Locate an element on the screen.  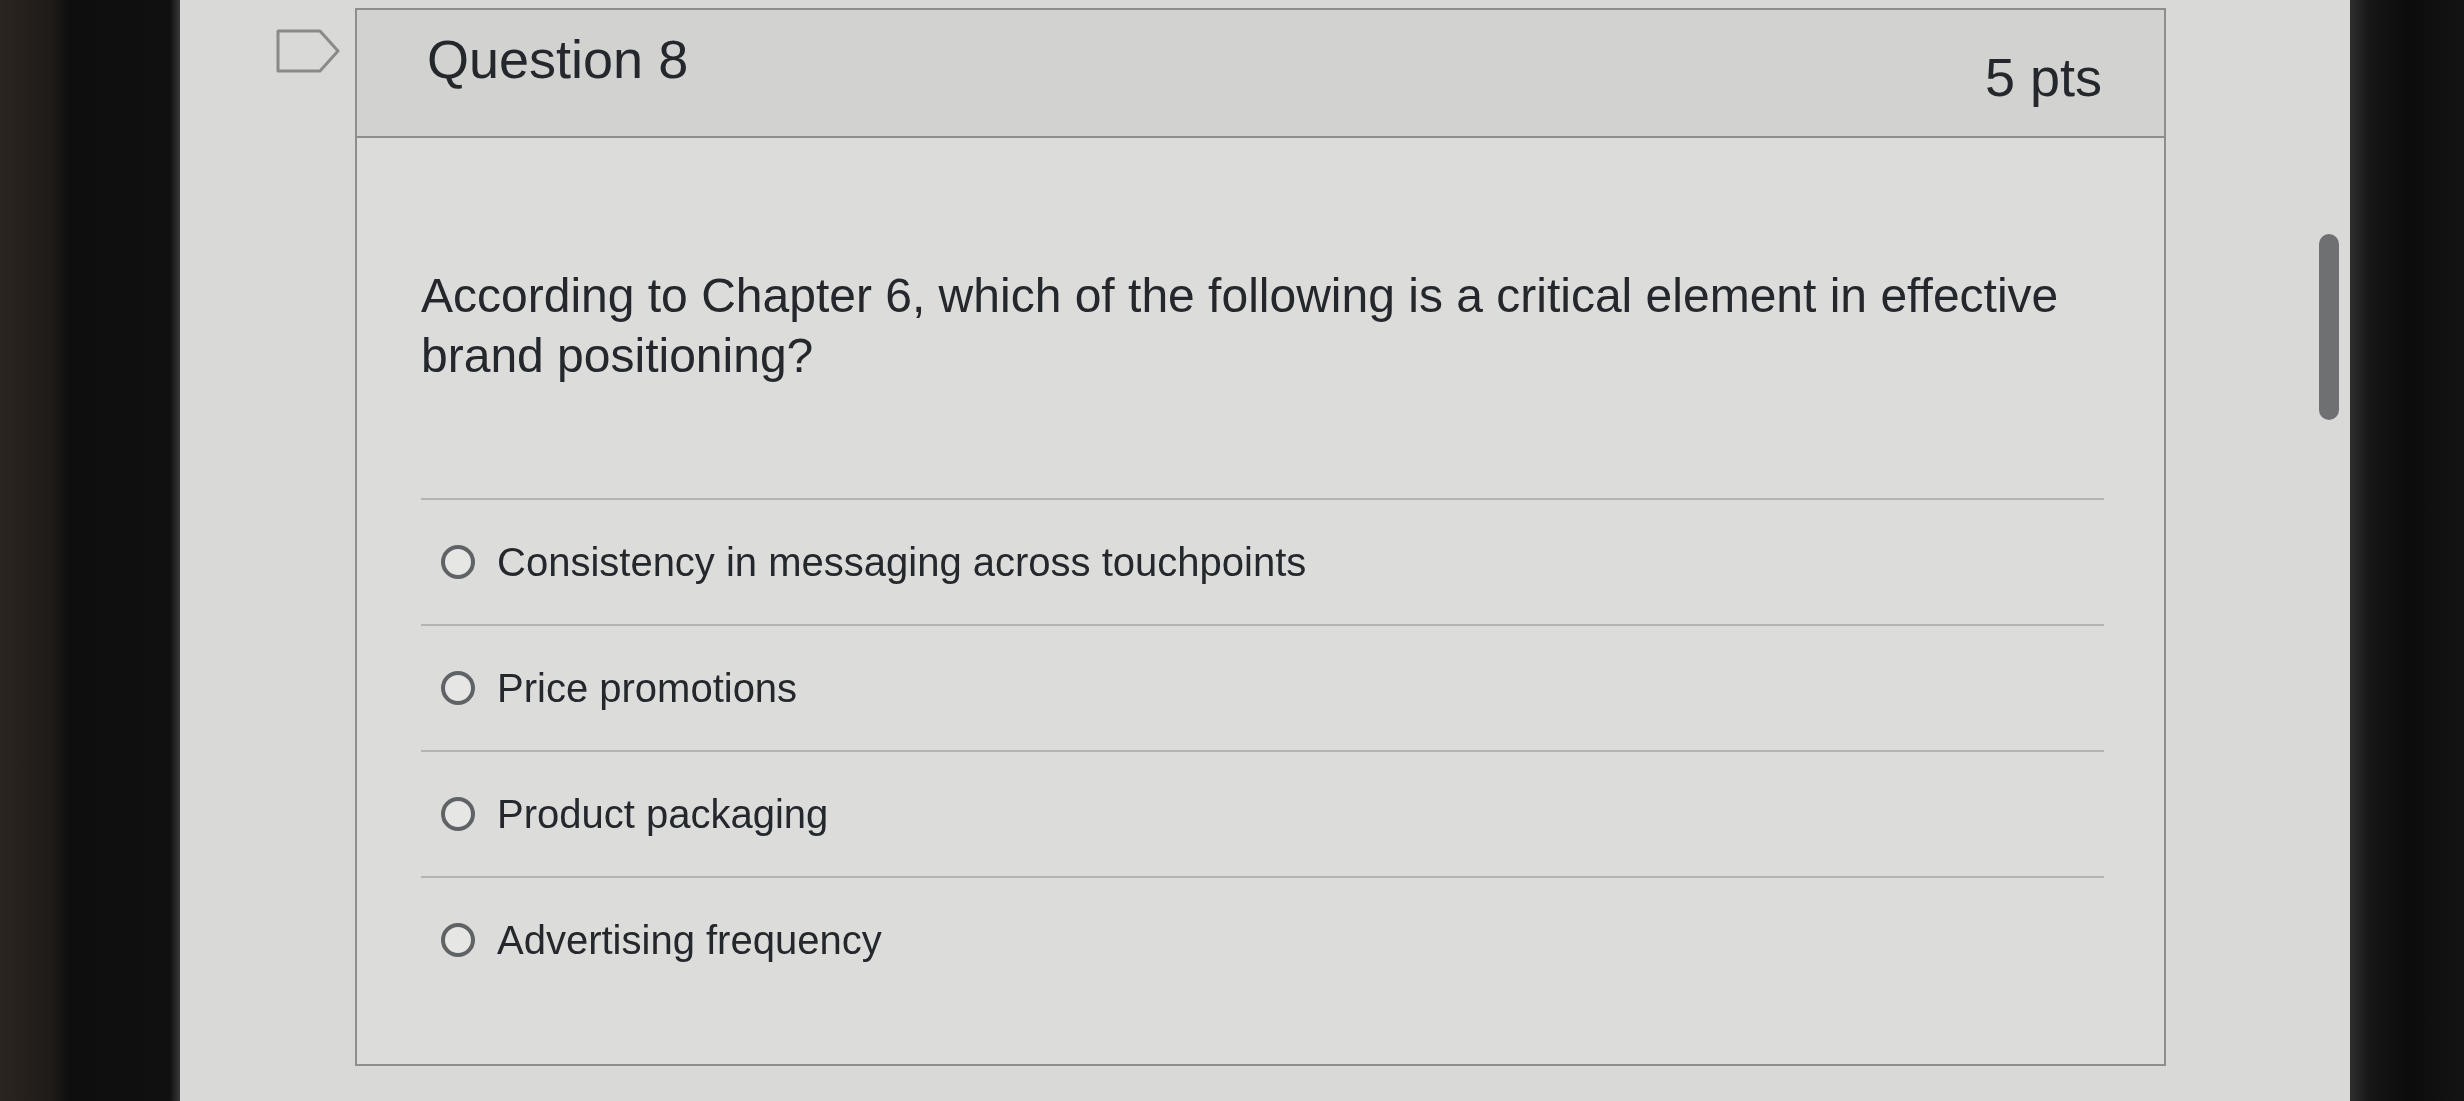
question-points: 5 pts is located at coordinates (2043, 78).